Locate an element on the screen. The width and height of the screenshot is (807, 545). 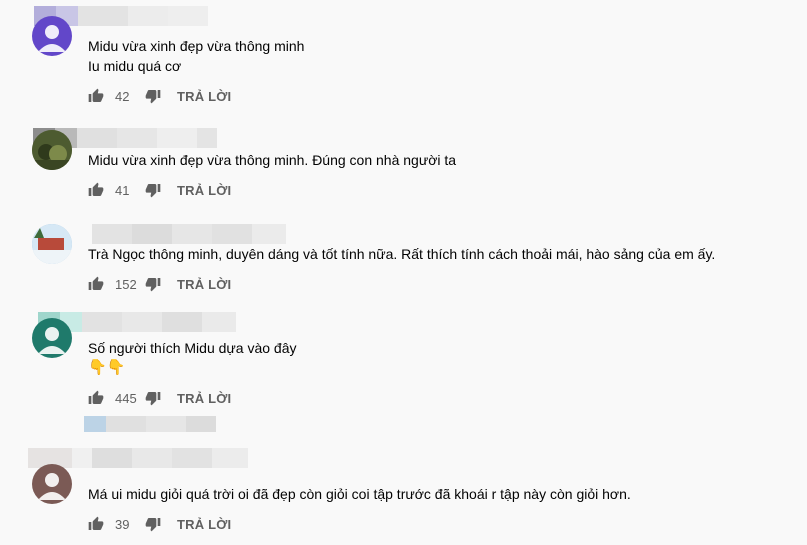
comment-actions: 42 TRẢ LỜI is located at coordinates (159, 96).